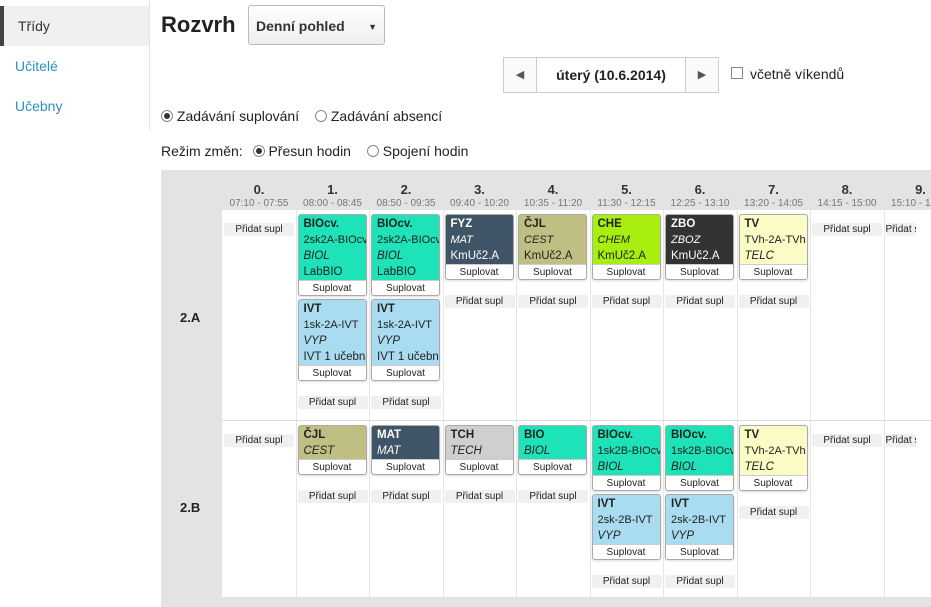  Describe the element at coordinates (626, 247) in the screenshot. I see `lesson-card: CHE CHEM KmUč2.A Suplovat` at that location.